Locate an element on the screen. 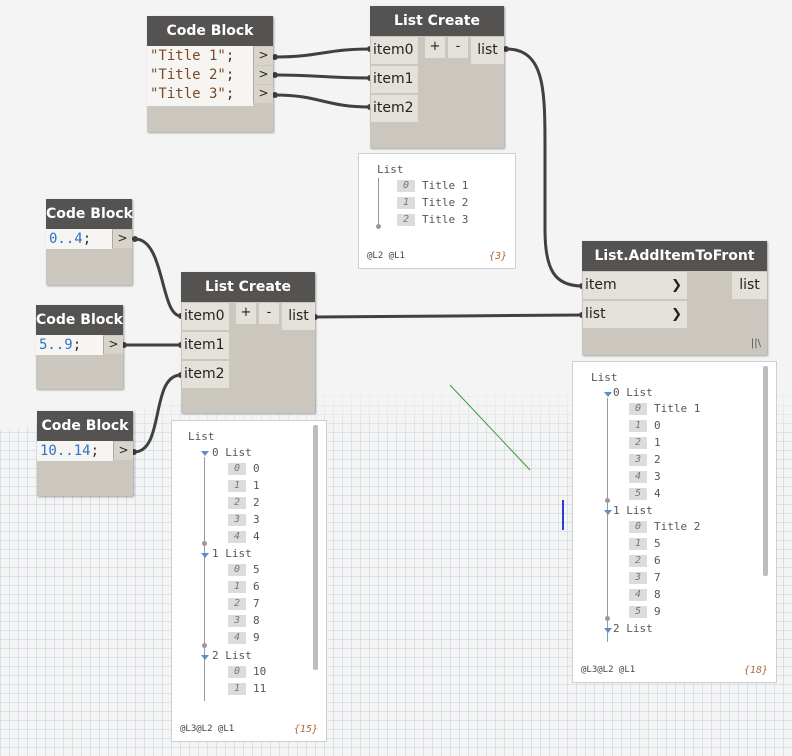 The height and width of the screenshot is (756, 792). list-value: 5 is located at coordinates (256, 569).